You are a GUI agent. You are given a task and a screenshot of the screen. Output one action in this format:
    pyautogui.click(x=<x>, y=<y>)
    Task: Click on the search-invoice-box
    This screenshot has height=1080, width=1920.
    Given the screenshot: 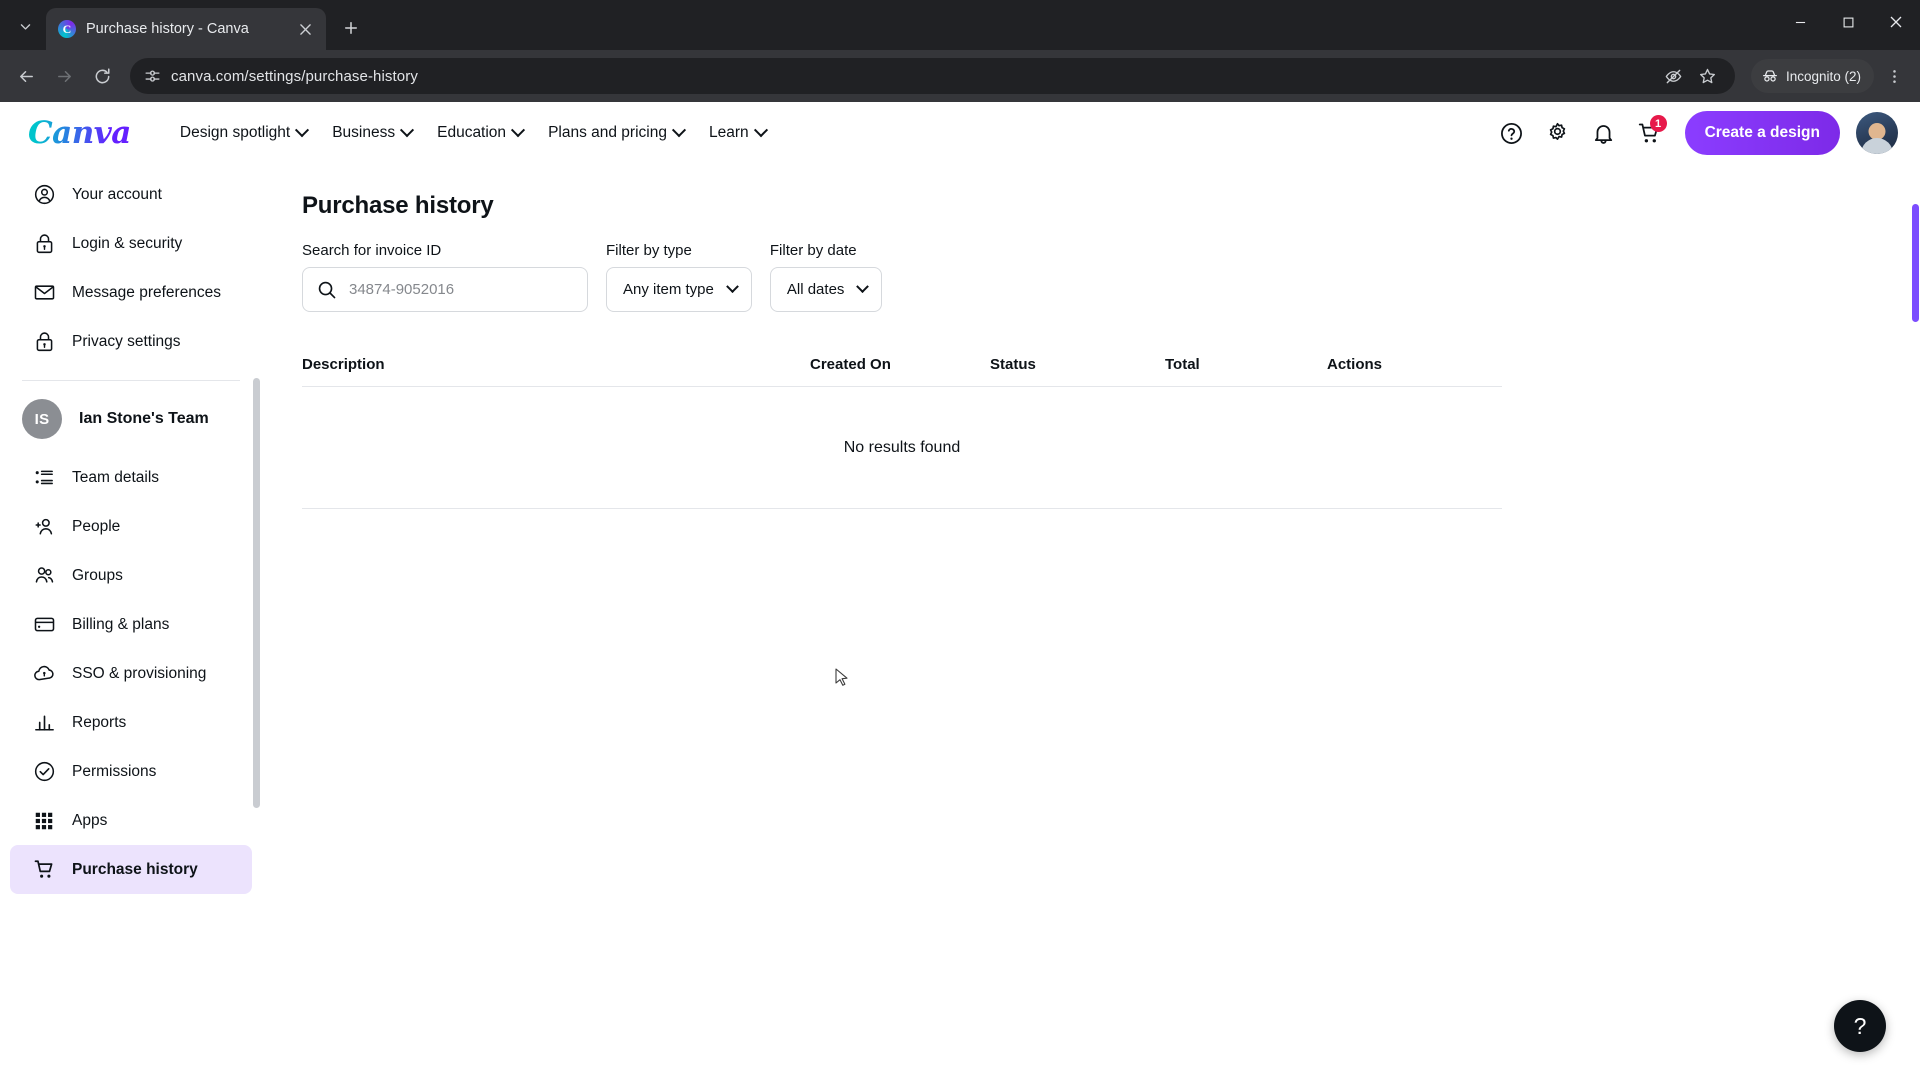 What is the action you would take?
    pyautogui.click(x=445, y=289)
    